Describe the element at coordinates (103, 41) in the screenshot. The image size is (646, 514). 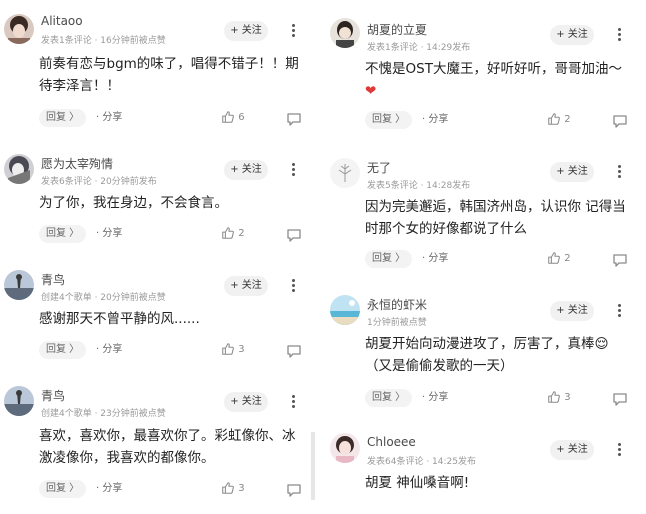
I see `comment-meta: 发表1条评论 · 16分钟前被点赞` at that location.